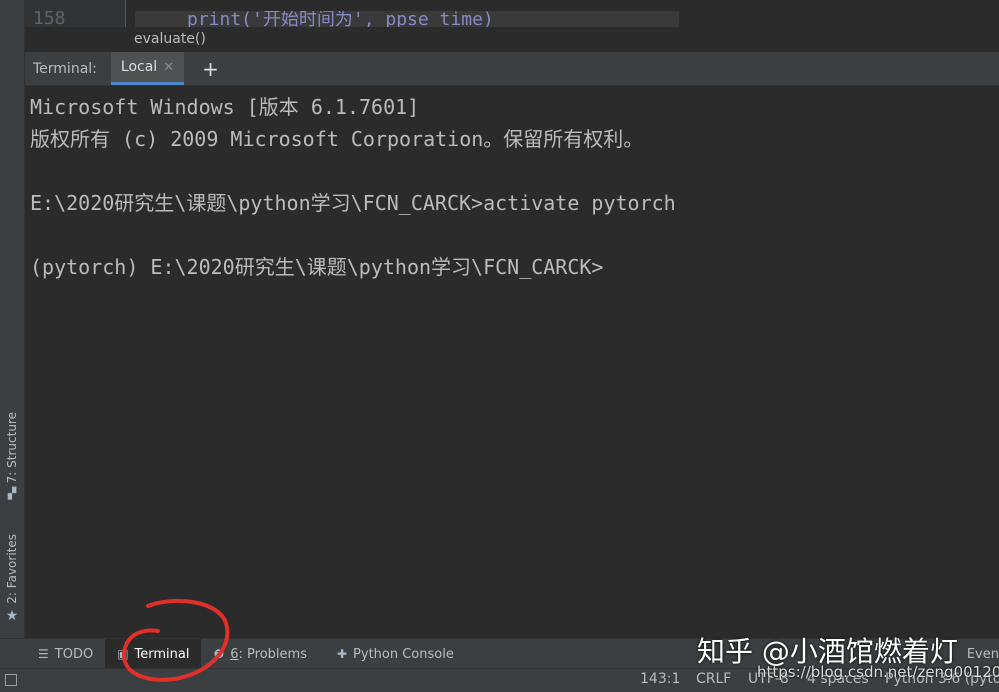 This screenshot has width=999, height=692. Describe the element at coordinates (12, 494) in the screenshot. I see `structure-icon: ▞` at that location.